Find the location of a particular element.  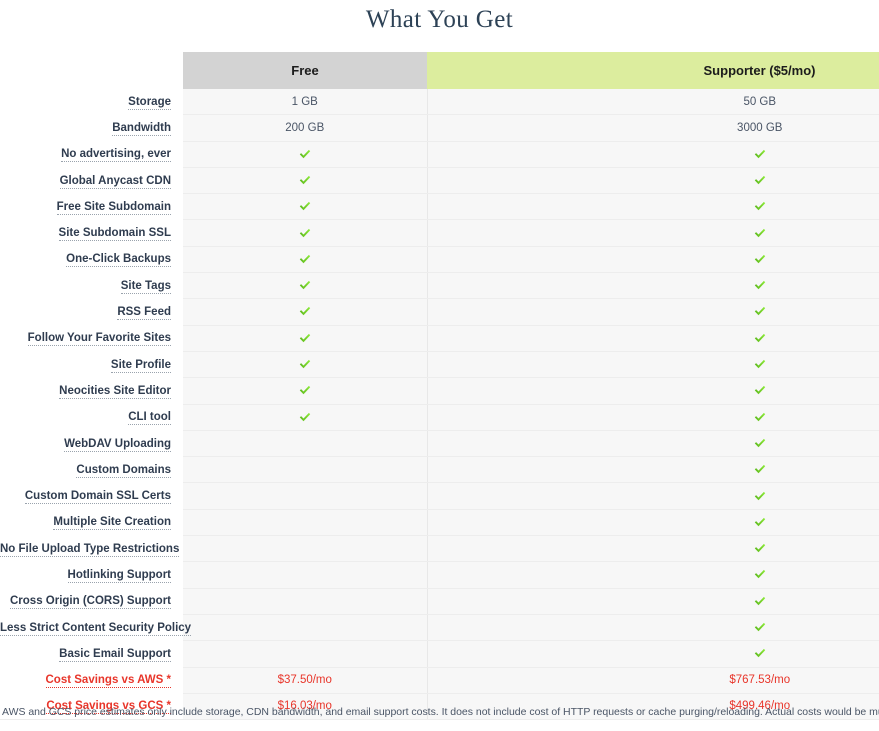

row-label-site-tags: Site Tags is located at coordinates (91, 285).